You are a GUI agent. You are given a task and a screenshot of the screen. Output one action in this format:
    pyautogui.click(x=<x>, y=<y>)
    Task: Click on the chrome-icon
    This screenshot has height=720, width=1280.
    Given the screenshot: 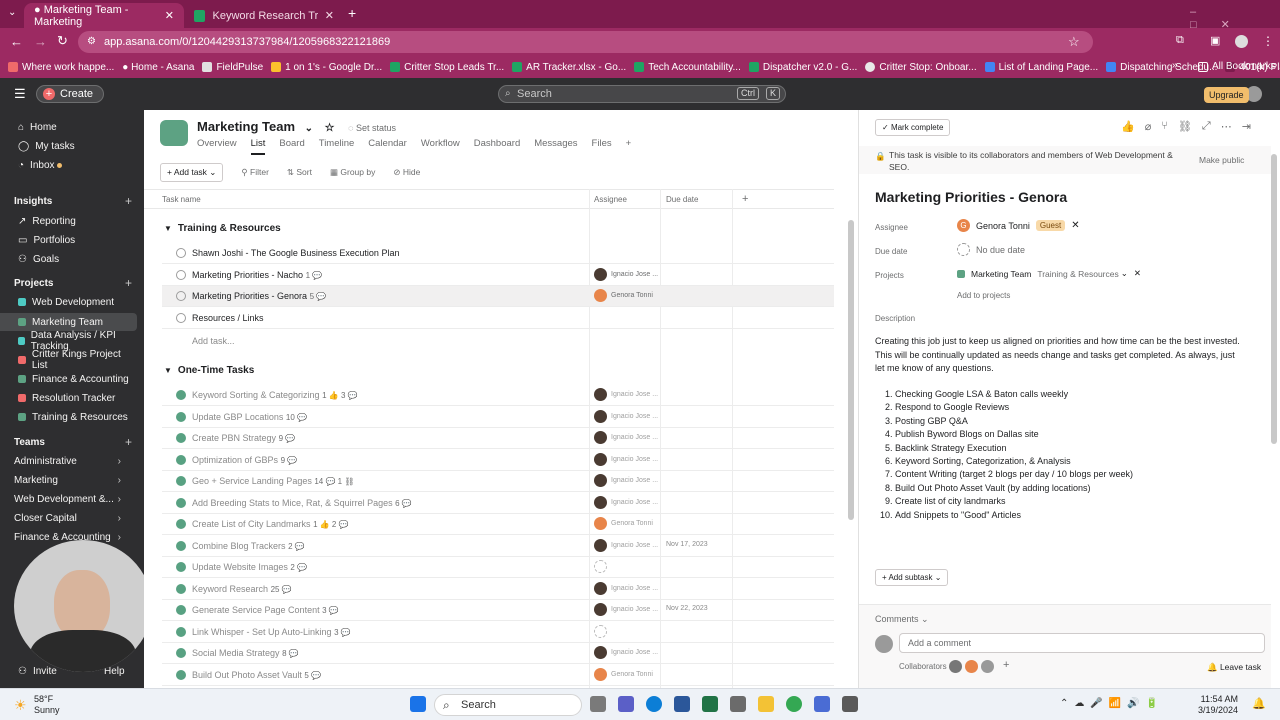 What is the action you would take?
    pyautogui.click(x=794, y=704)
    